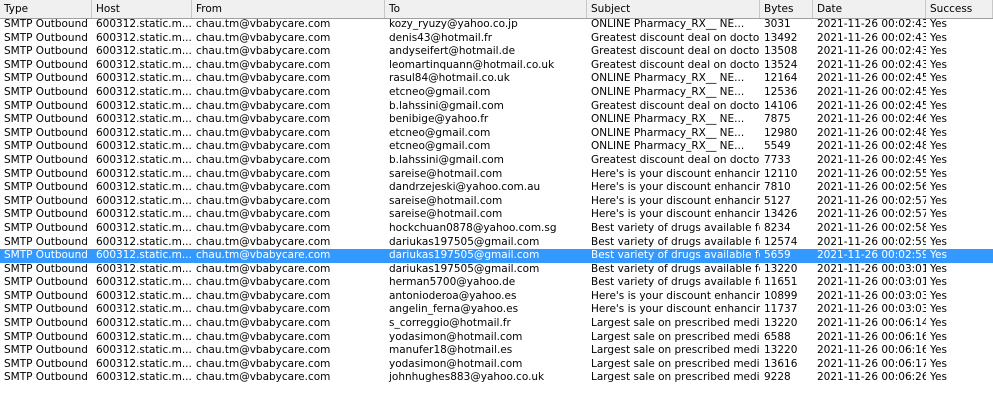 The height and width of the screenshot is (401, 993). What do you see at coordinates (673, 9) in the screenshot?
I see `column-header-subject: Subject` at bounding box center [673, 9].